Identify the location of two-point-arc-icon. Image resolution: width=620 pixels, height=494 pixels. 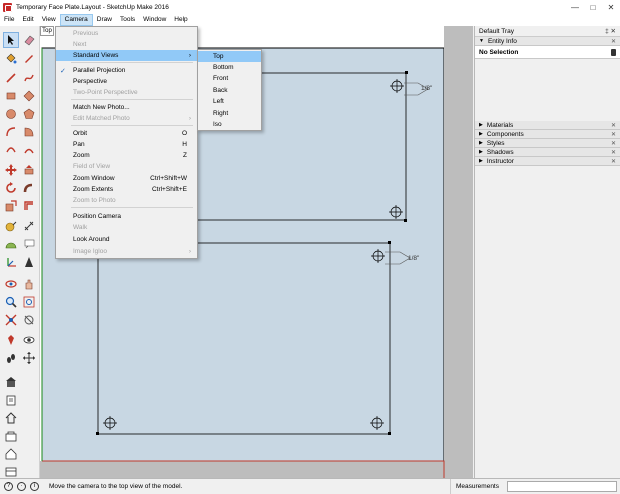
(29, 150).